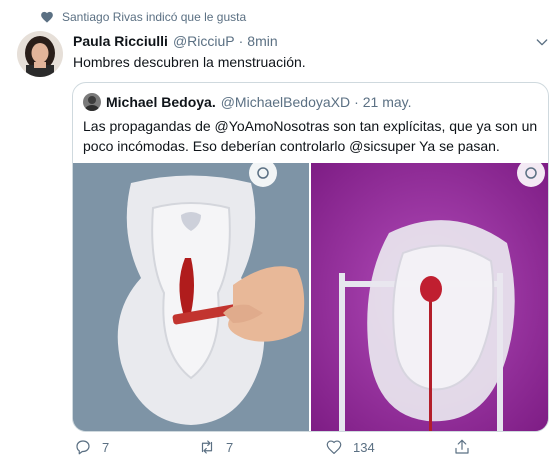 This screenshot has height=467, width=560. Describe the element at coordinates (161, 102) in the screenshot. I see `quote-author-name: Michael Bedoya.` at that location.